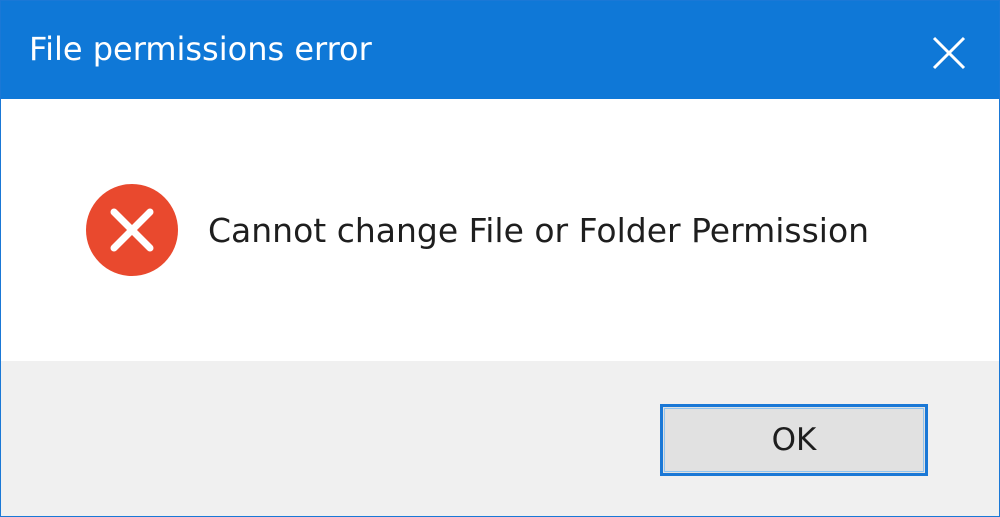  I want to click on error-message: Cannot change File or Folder Permission, so click(539, 230).